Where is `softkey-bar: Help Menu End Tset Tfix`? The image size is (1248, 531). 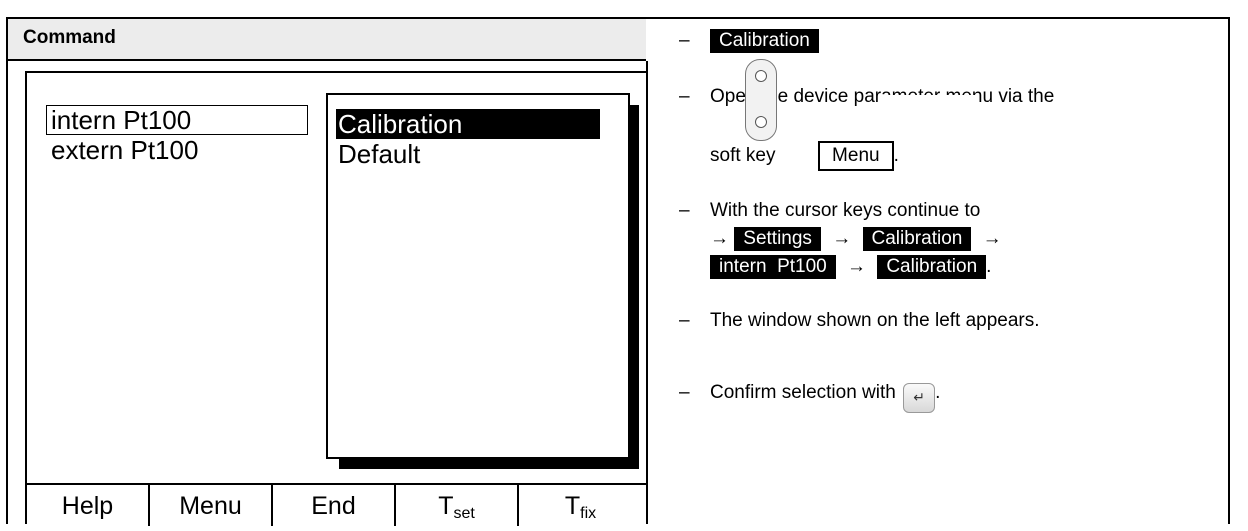
softkey-bar: Help Menu End Tset Tfix is located at coordinates (336, 504).